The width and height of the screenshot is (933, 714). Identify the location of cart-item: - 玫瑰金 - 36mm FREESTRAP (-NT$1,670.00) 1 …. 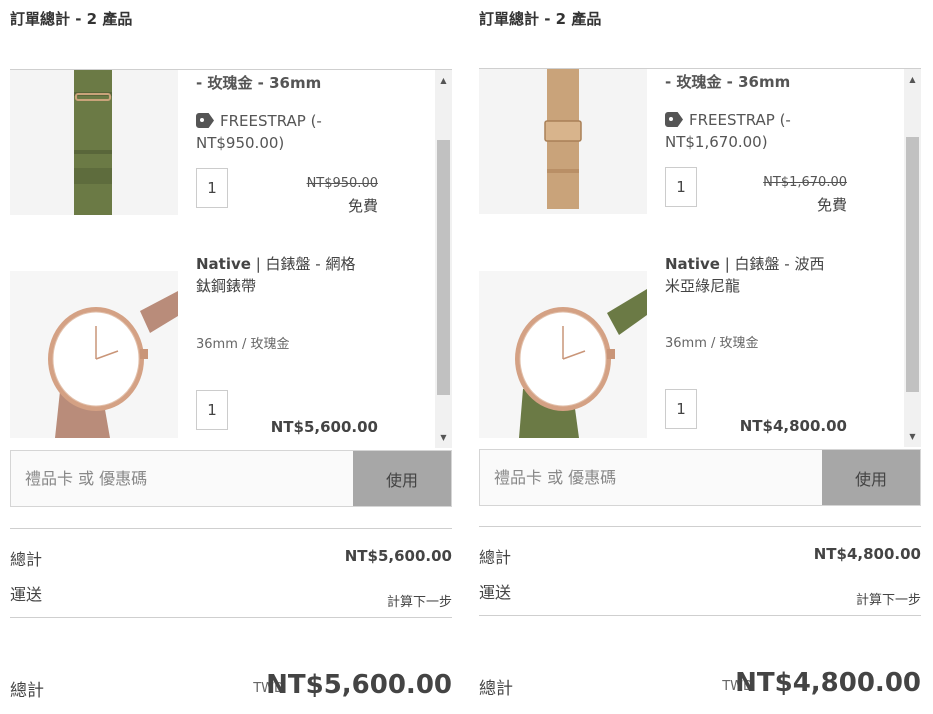
(689, 144).